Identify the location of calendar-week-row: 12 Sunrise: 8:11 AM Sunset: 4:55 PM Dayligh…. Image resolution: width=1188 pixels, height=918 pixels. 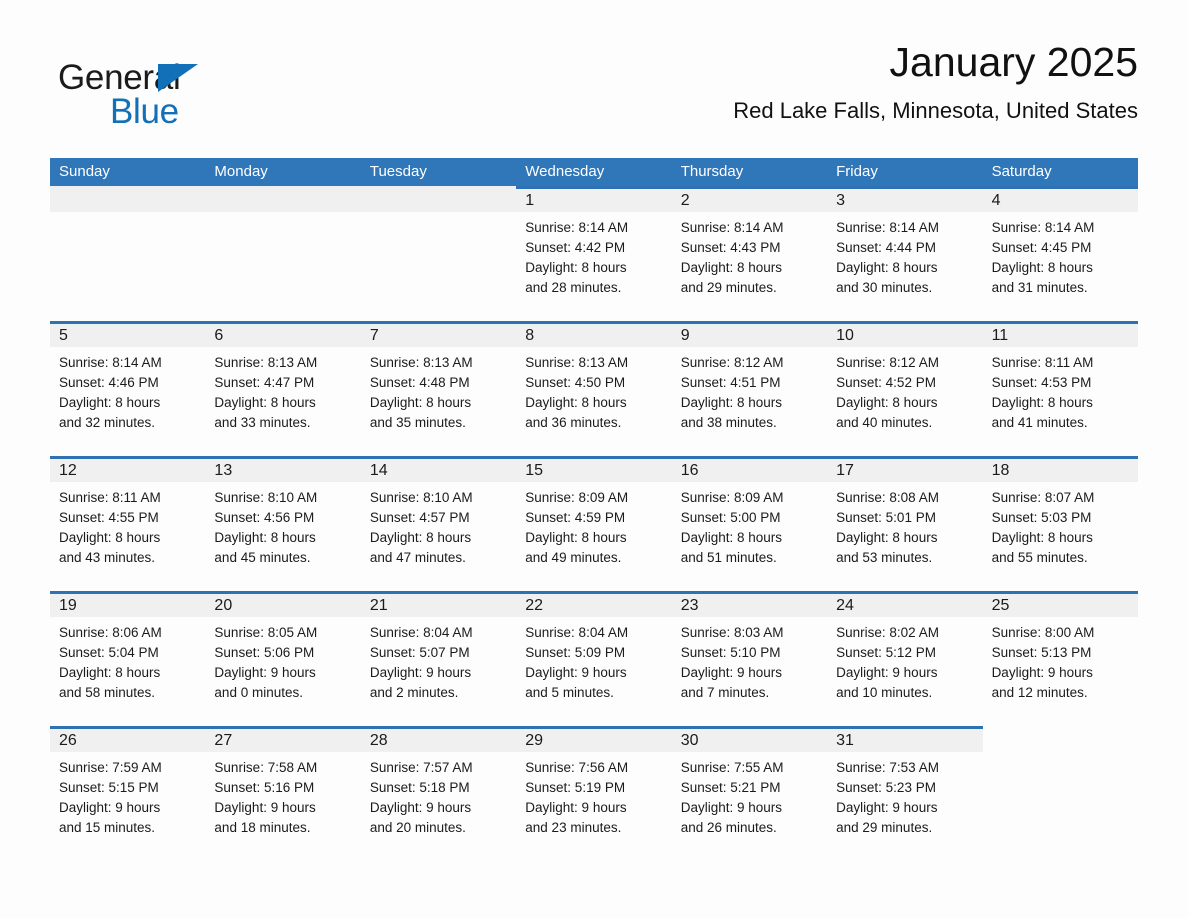
(594, 523).